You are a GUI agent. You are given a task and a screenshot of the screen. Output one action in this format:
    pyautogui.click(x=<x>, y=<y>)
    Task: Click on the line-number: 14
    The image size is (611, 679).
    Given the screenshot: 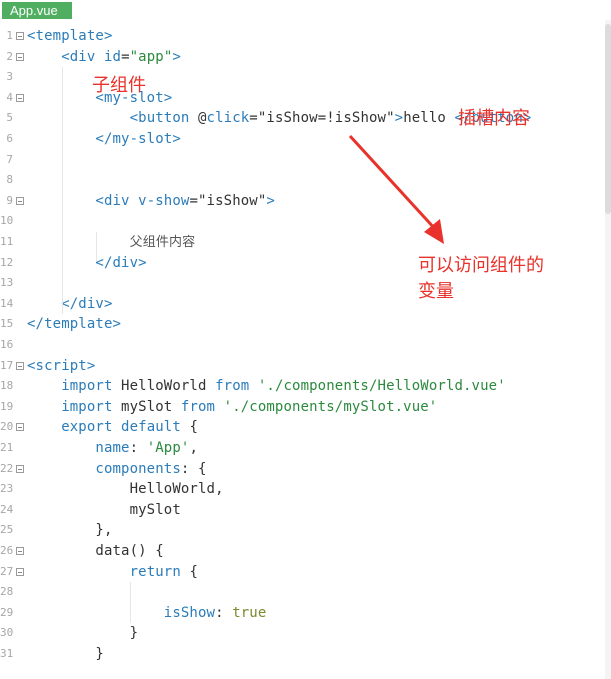 What is the action you would take?
    pyautogui.click(x=7, y=303)
    